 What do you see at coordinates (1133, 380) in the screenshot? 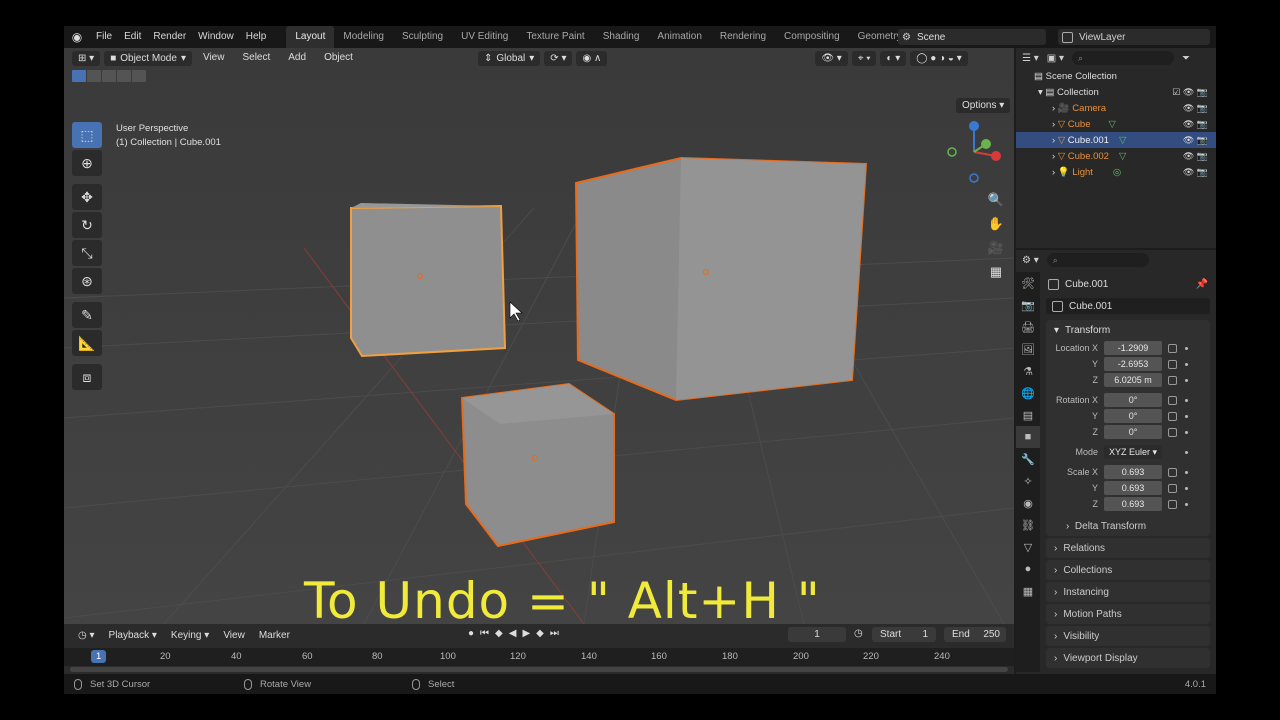
I see `location-z-field: 6.0205 m` at bounding box center [1133, 380].